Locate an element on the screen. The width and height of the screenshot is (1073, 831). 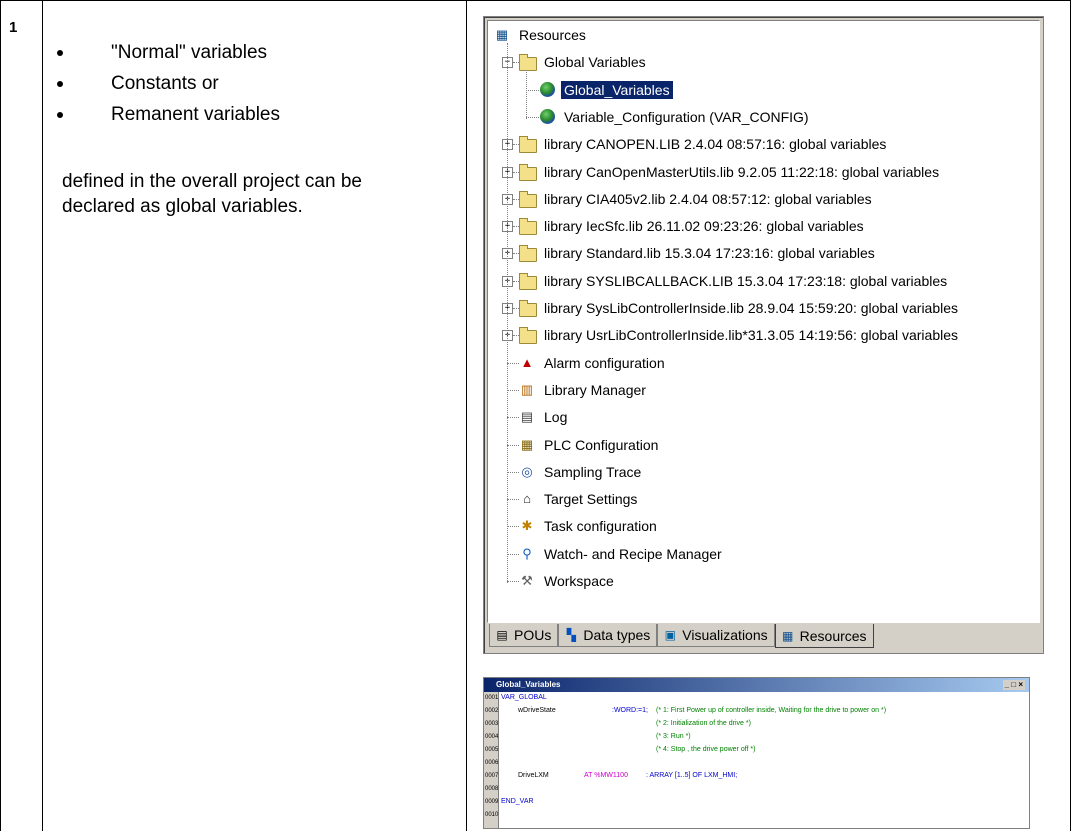
code-comment: (* 4: Stop , the drive power off *) is located at coordinates (706, 749).